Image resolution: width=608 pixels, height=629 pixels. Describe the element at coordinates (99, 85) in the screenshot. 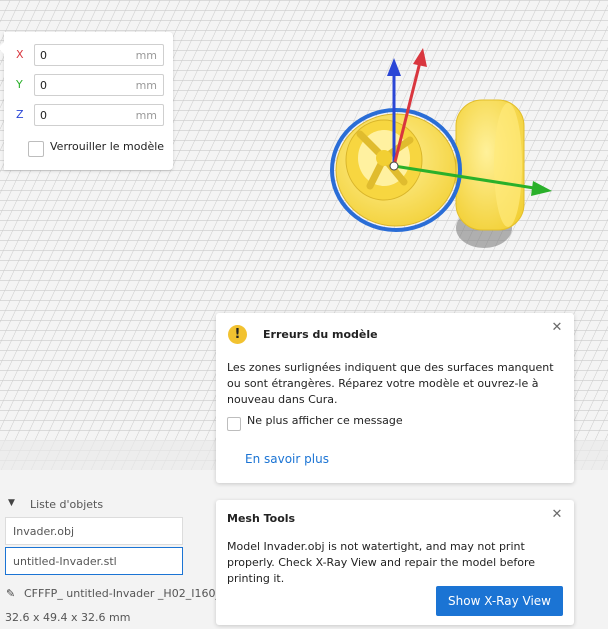

I see `y-position-input: 0 mm` at that location.